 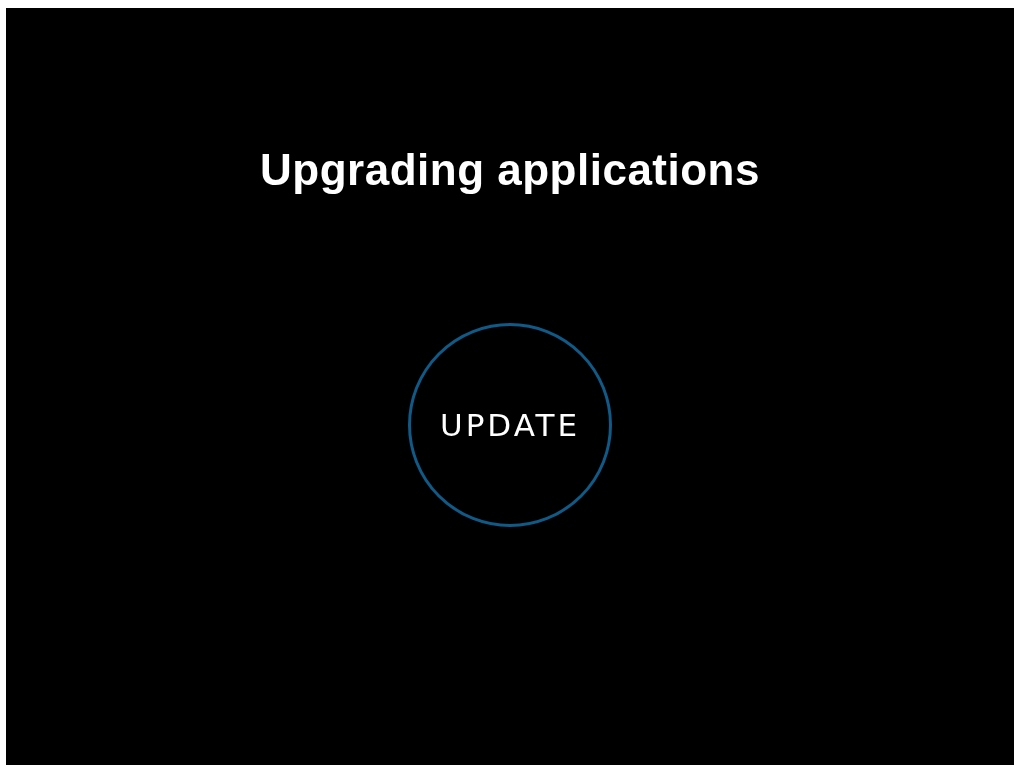 What do you see at coordinates (510, 170) in the screenshot?
I see `screen-title: Upgrading applications` at bounding box center [510, 170].